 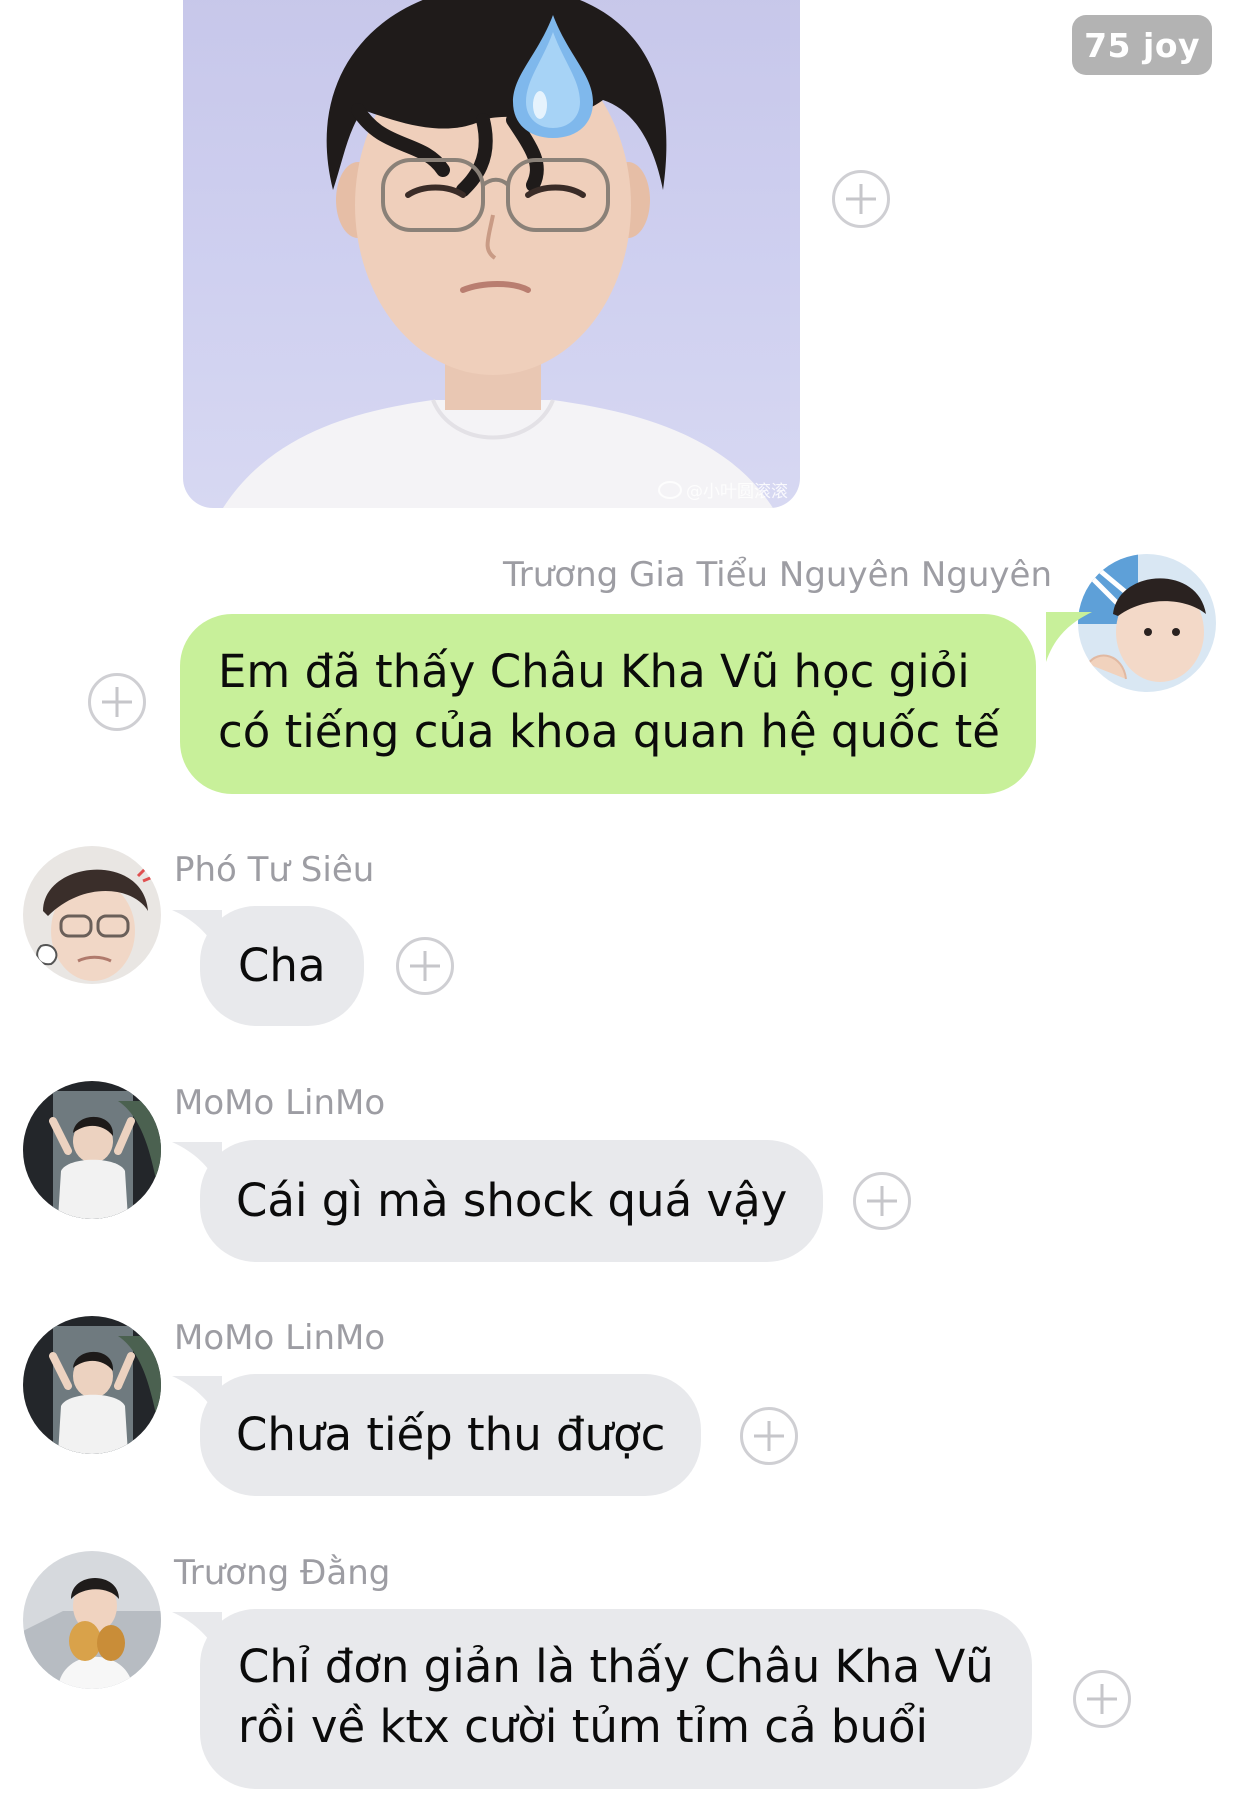 I want to click on message-line: Cha, so click(x=282, y=965).